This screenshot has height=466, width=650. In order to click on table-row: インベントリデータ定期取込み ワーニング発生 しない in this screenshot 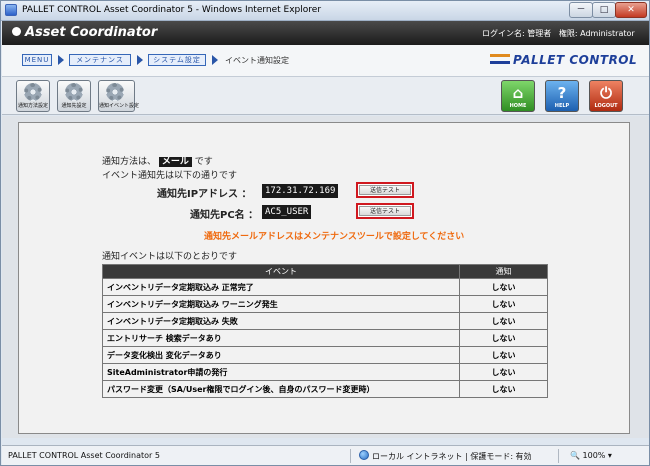, I will do `click(325, 304)`.